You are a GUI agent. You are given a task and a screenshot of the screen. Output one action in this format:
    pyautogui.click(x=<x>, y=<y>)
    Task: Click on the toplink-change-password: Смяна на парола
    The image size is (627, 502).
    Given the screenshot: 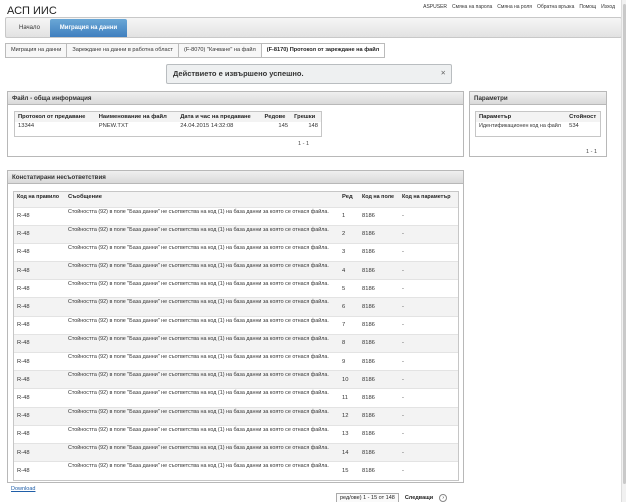 What is the action you would take?
    pyautogui.click(x=472, y=7)
    